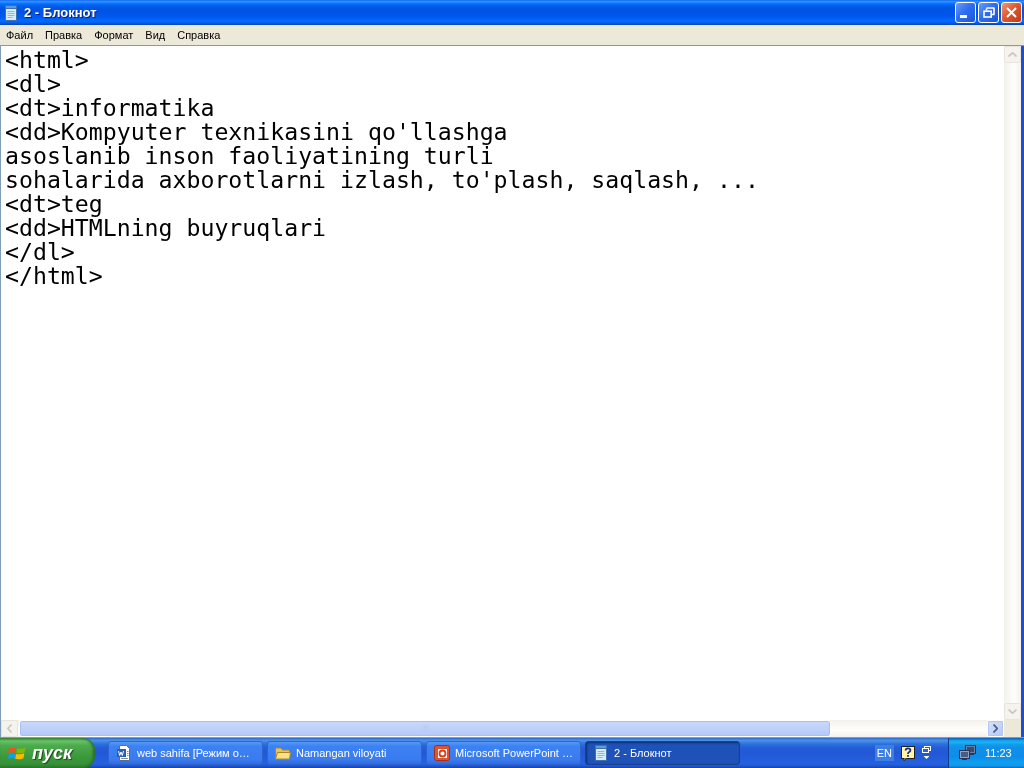 Image resolution: width=1024 pixels, height=768 pixels. I want to click on restore-caret-icon, so click(926, 753).